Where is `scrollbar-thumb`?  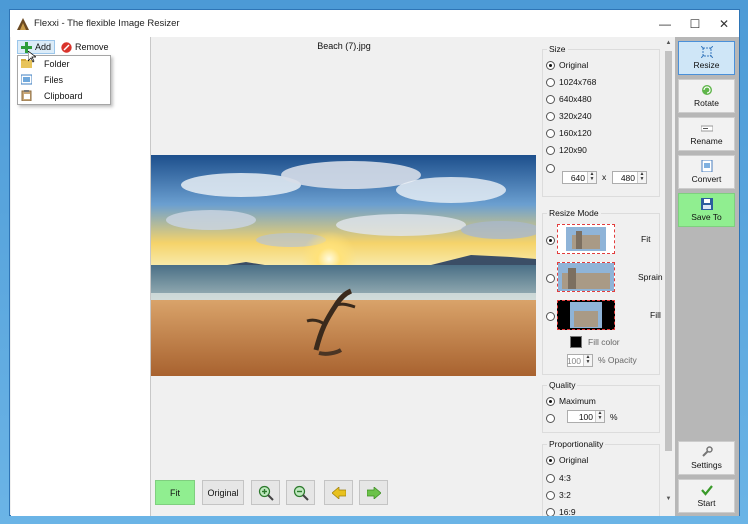
scrollbar-thumb is located at coordinates (668, 251).